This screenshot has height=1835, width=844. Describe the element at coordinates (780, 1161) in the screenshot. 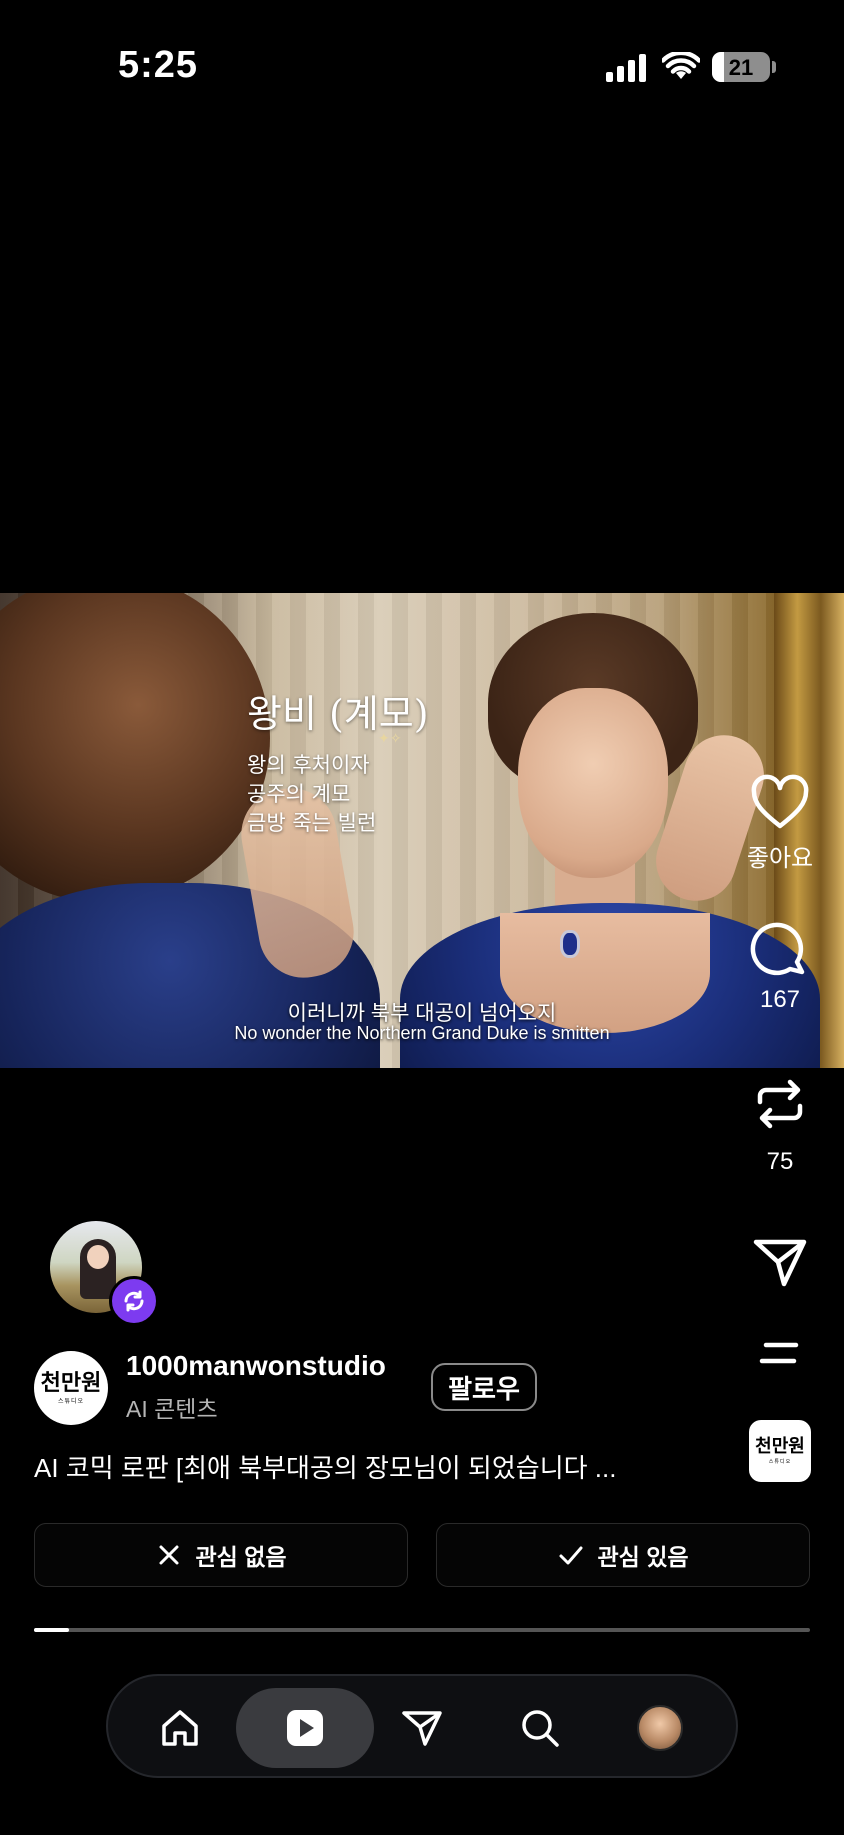

I see `repost-count: 75` at that location.